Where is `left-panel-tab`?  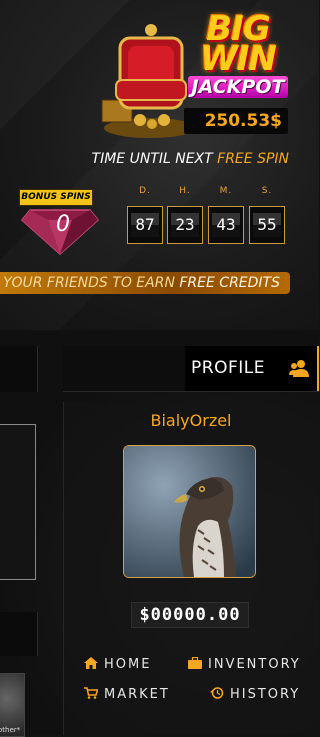
left-panel-tab is located at coordinates (19, 369).